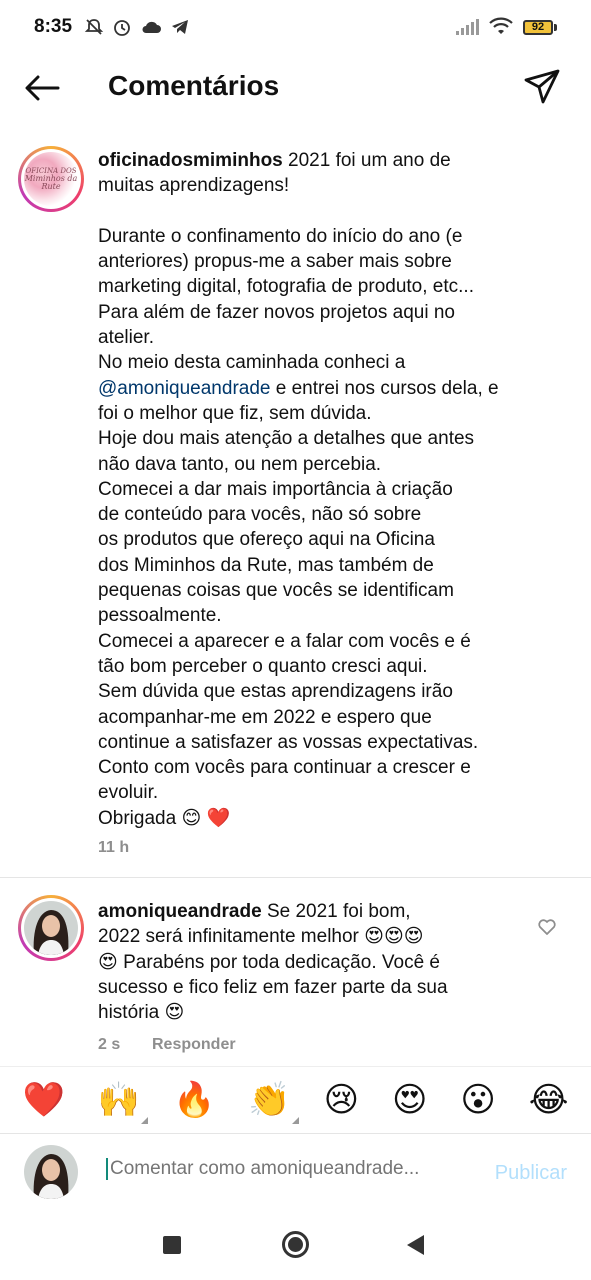 The height and width of the screenshot is (1280, 591). What do you see at coordinates (164, 818) in the screenshot?
I see `caption-line: Obrigada 😊 ❤️` at bounding box center [164, 818].